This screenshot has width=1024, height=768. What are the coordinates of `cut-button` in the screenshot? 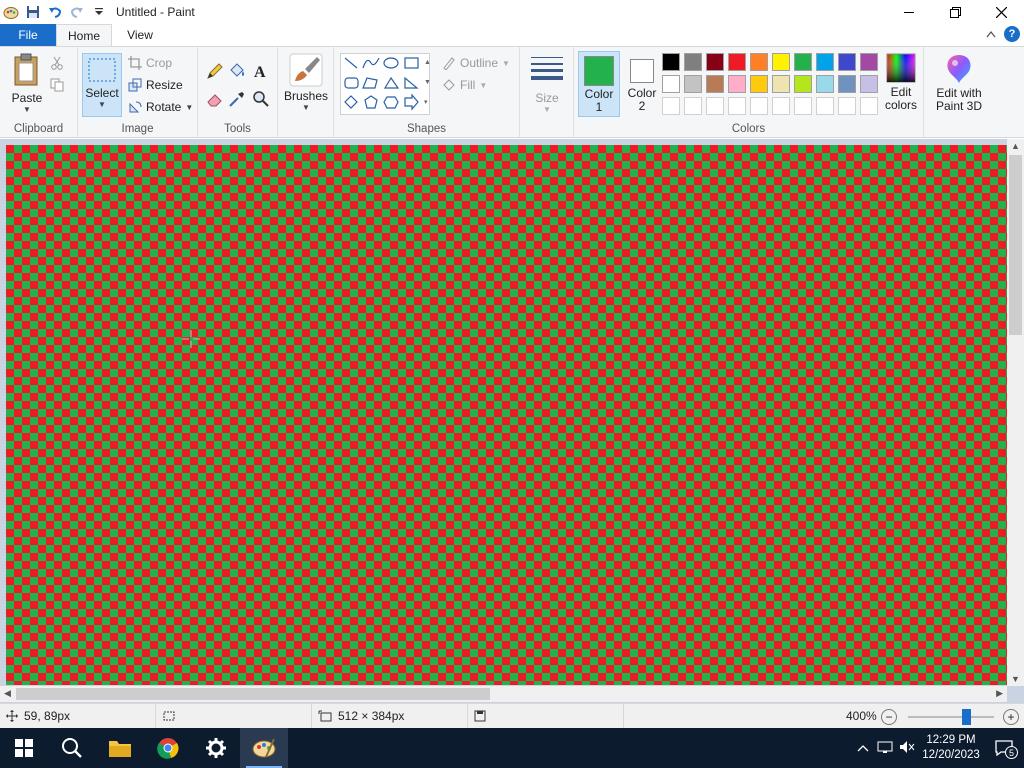 It's located at (57, 63).